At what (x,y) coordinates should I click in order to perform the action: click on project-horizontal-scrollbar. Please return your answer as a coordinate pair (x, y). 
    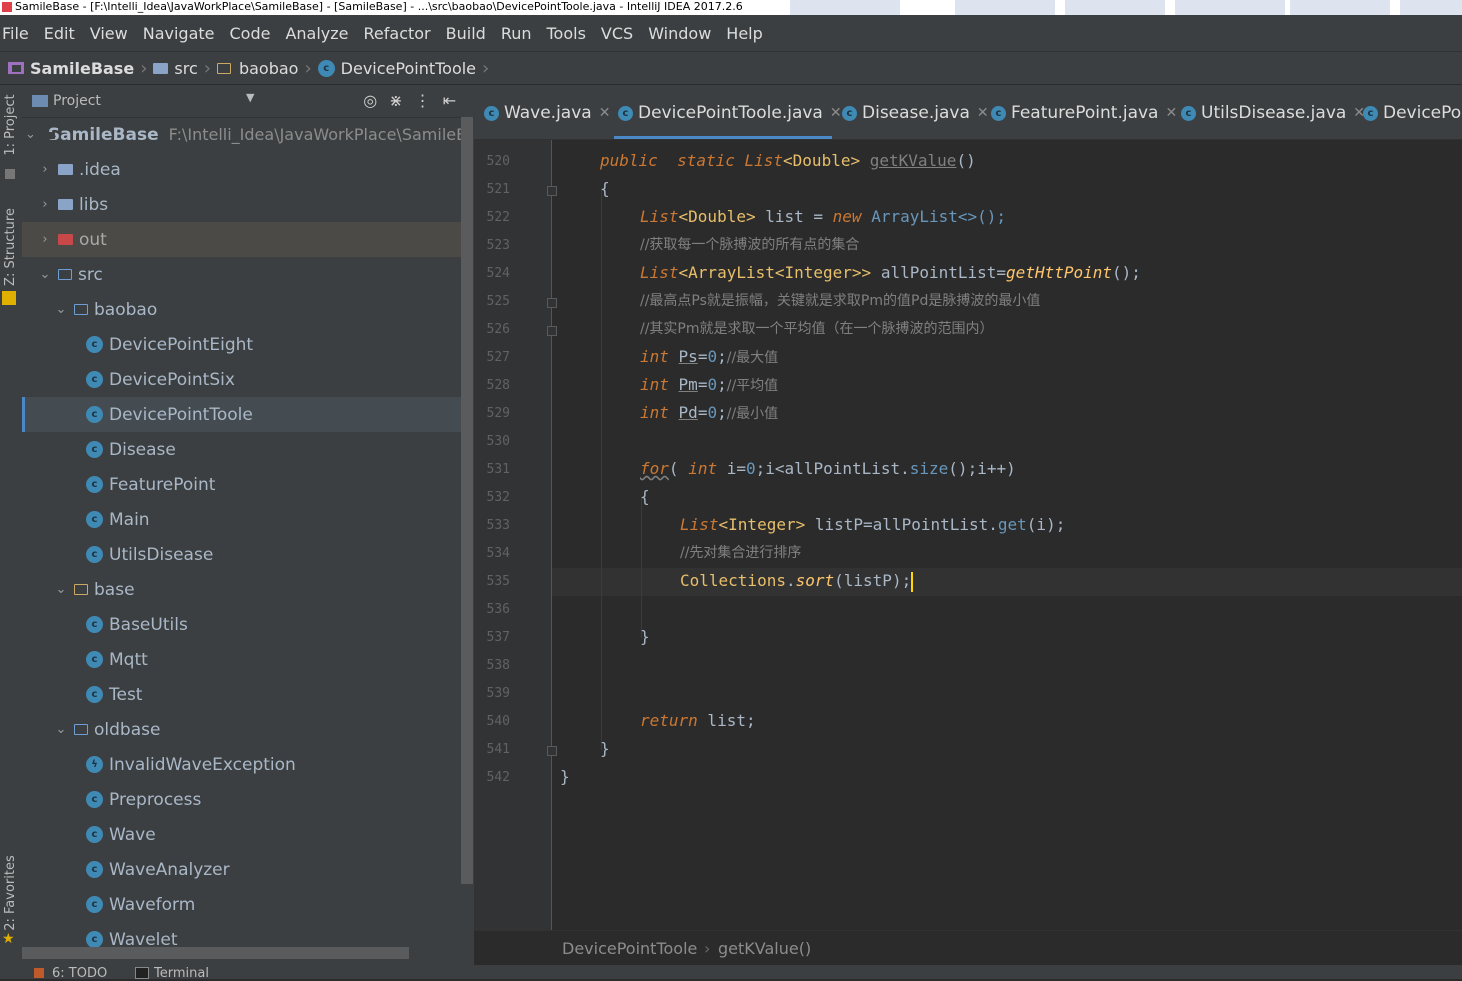
    Looking at the image, I should click on (215, 953).